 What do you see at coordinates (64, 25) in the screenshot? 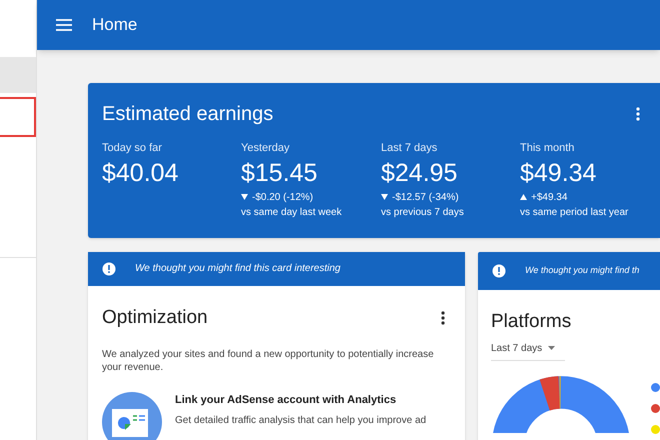
I see `menu-icon` at bounding box center [64, 25].